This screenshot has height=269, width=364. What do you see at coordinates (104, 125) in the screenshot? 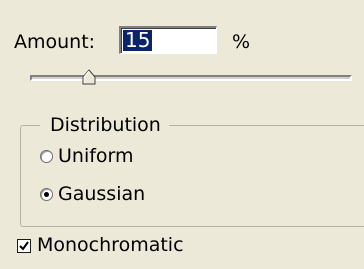
I see `distribution-legend: Distribution` at bounding box center [104, 125].